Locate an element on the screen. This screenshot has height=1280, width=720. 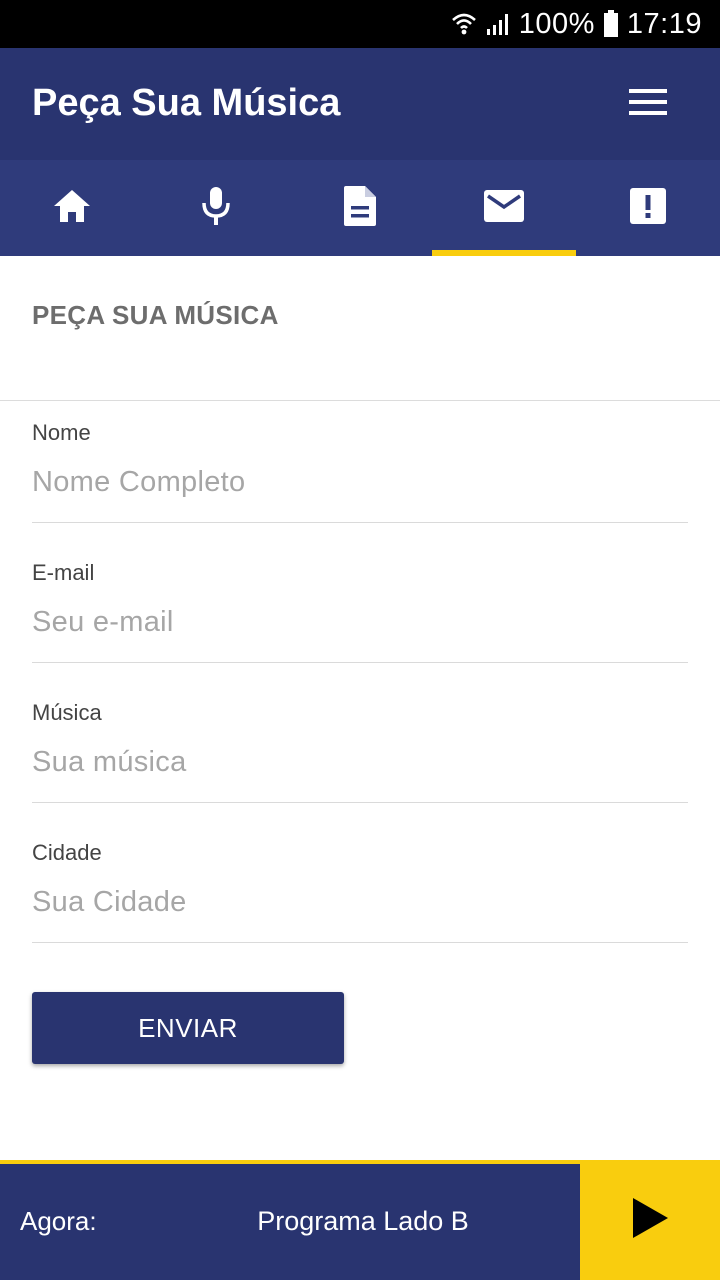
microphone-icon is located at coordinates (216, 208).